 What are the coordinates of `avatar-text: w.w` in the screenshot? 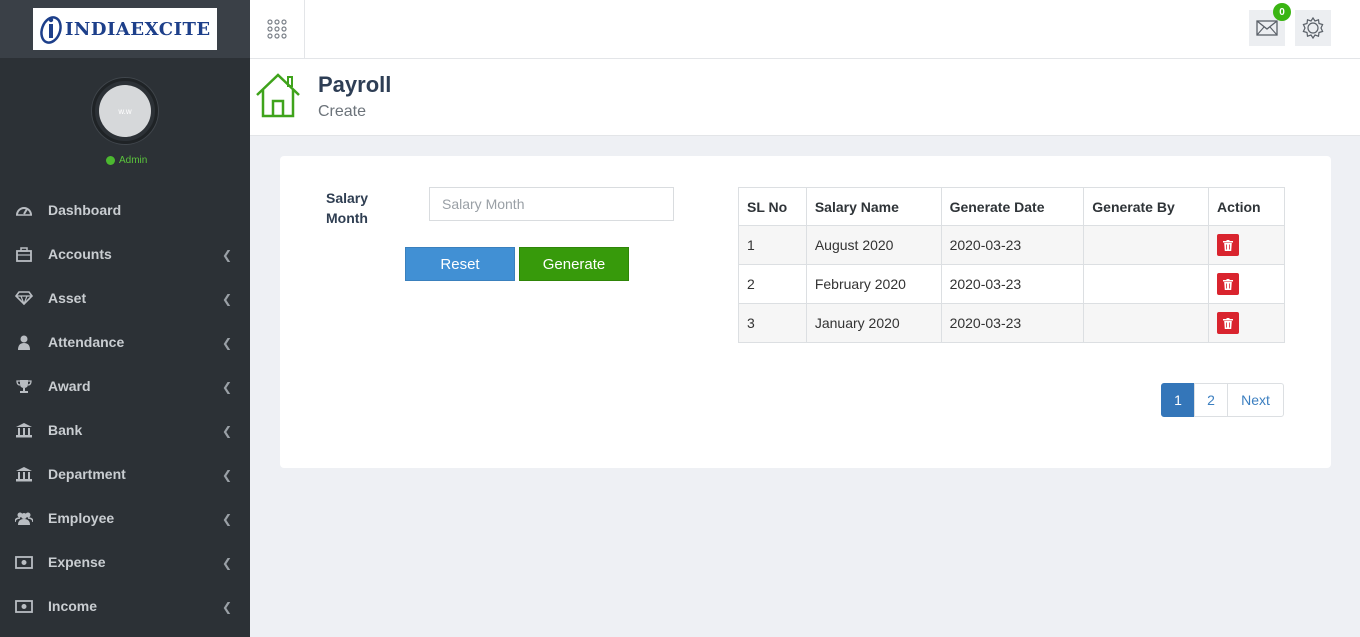 It's located at (125, 111).